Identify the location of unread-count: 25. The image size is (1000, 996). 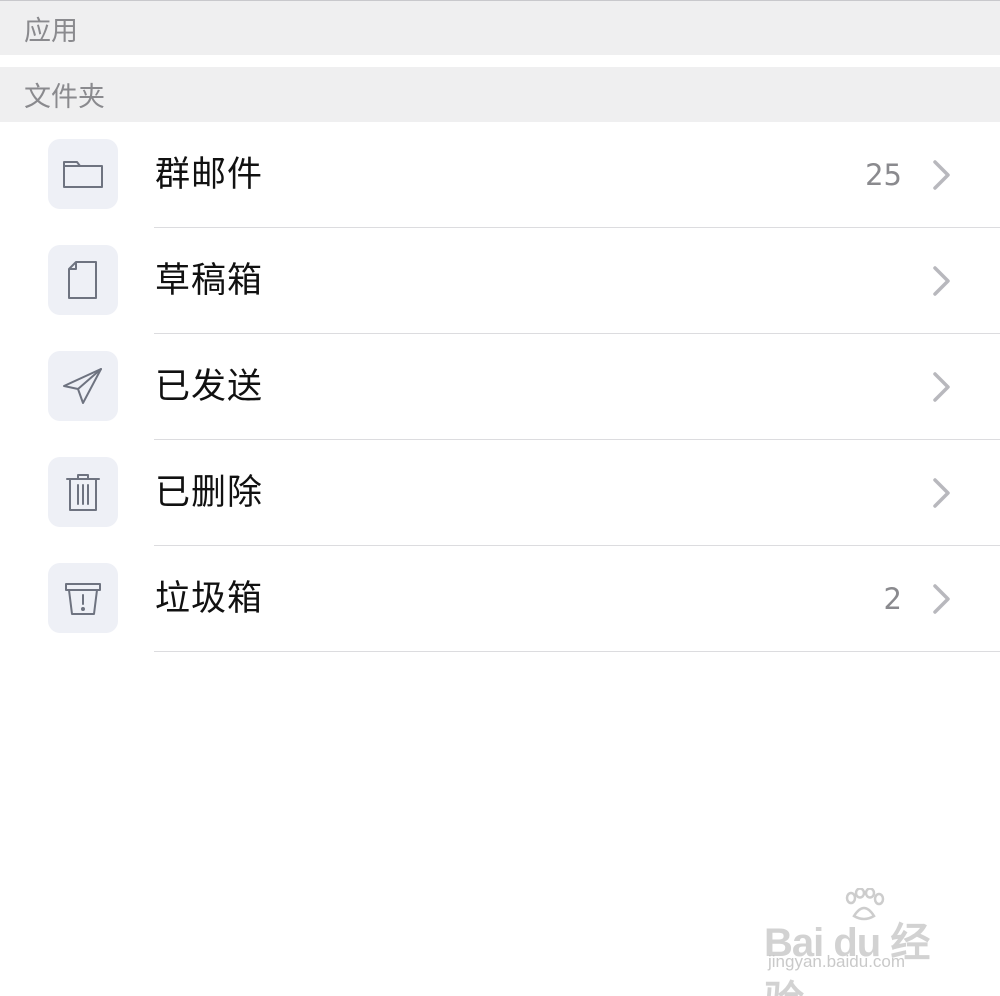
(883, 175).